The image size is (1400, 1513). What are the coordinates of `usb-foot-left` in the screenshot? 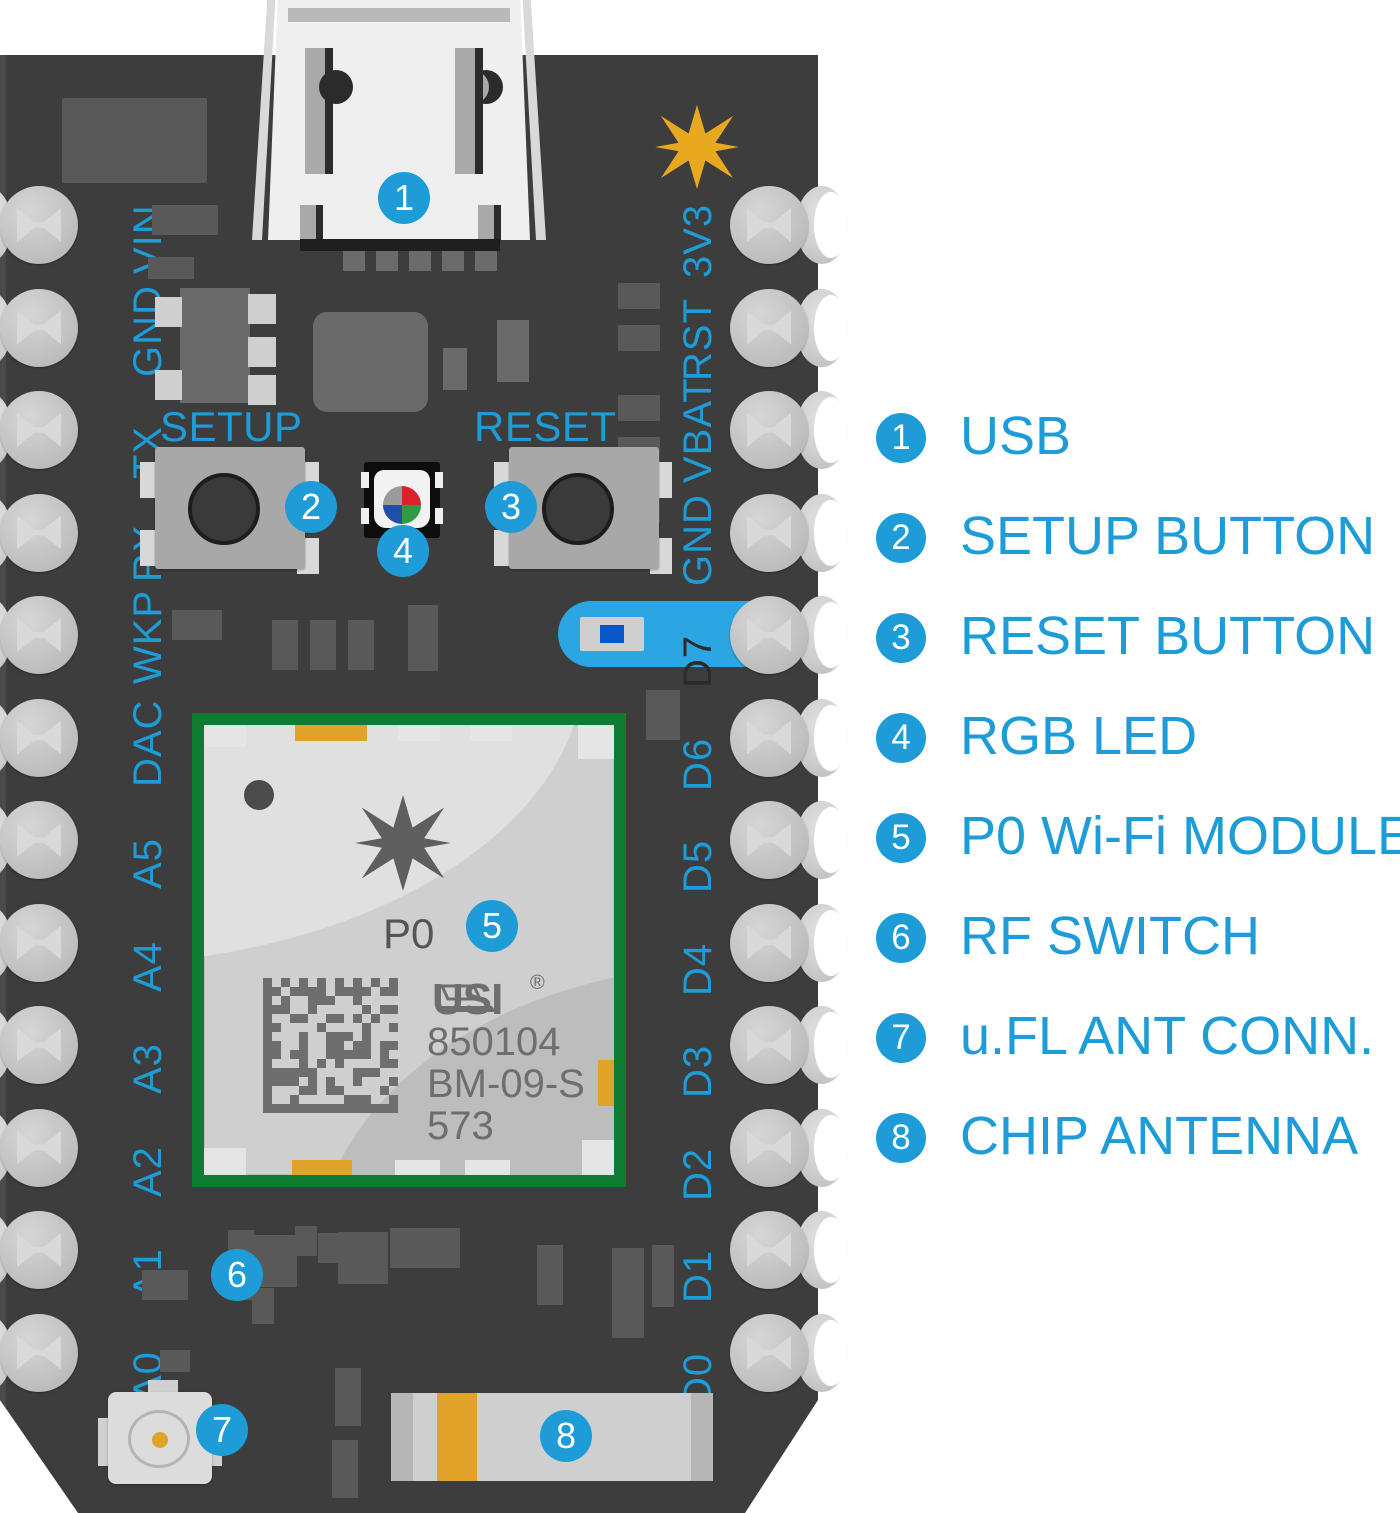 It's located at (314, 223).